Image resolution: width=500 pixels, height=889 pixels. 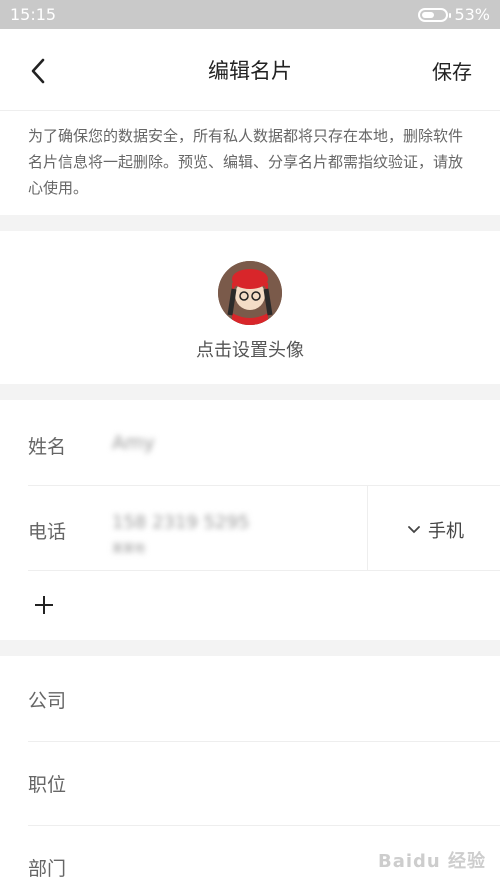 I want to click on vertical-divider, so click(x=367, y=528).